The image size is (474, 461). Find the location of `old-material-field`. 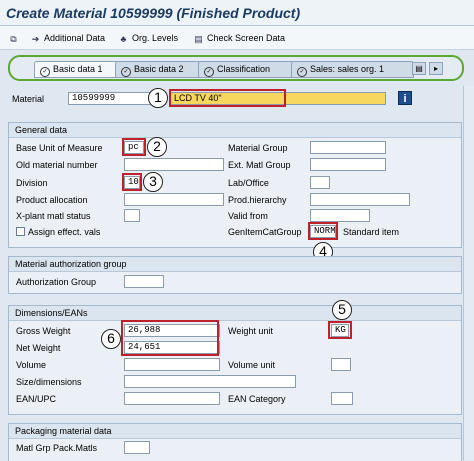

old-material-field is located at coordinates (174, 164).